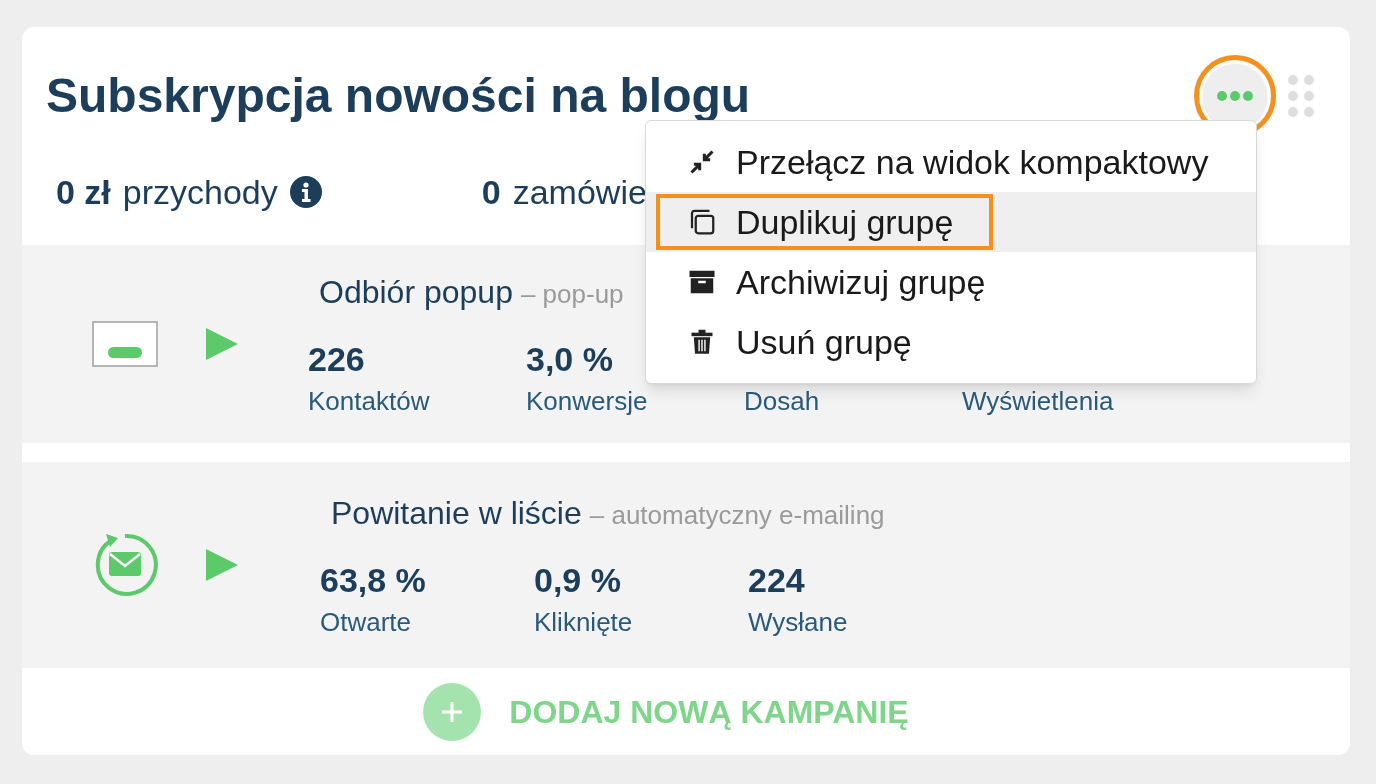 The height and width of the screenshot is (784, 1376). What do you see at coordinates (579, 192) in the screenshot?
I see `summary-label: zamówie` at bounding box center [579, 192].